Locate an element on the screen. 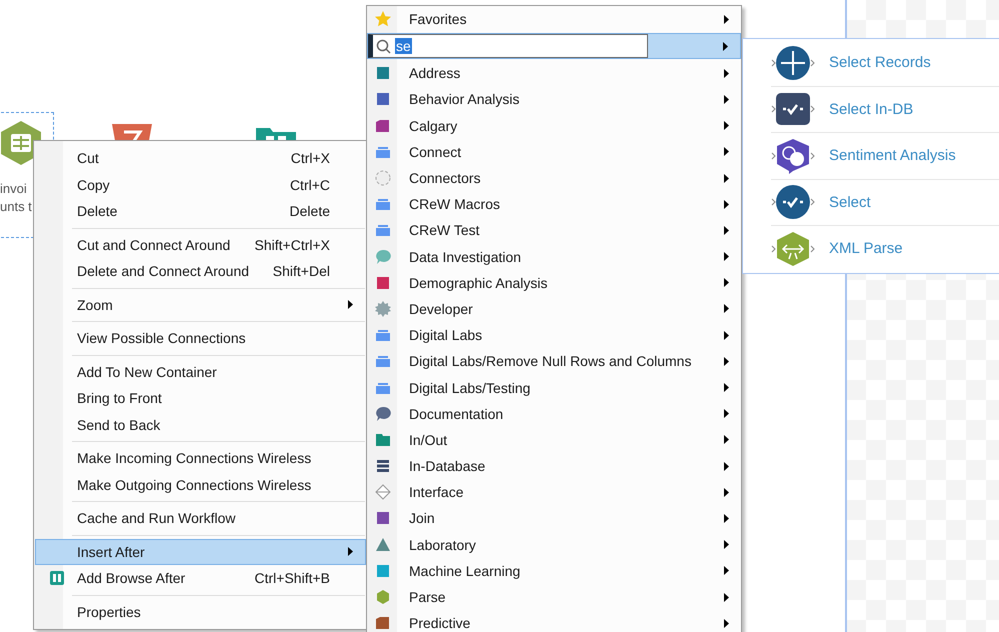  menu-item: CReW Test is located at coordinates (554, 230).